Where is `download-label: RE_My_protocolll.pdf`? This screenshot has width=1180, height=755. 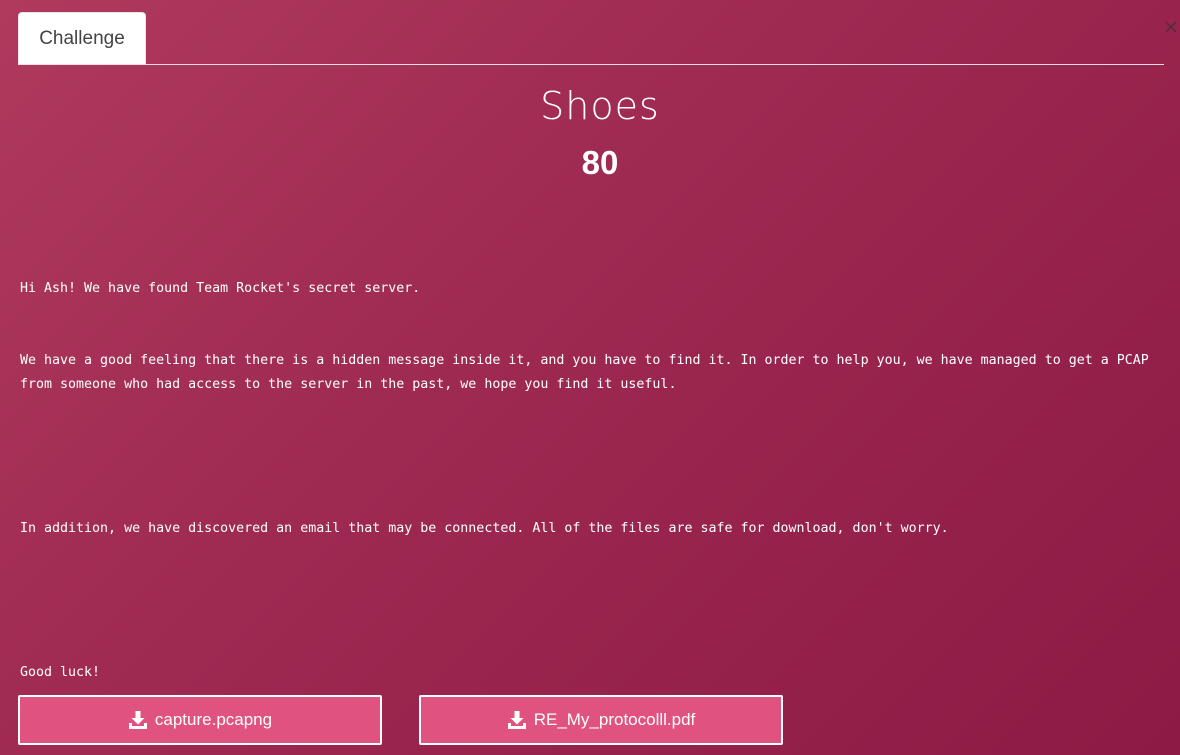 download-label: RE_My_protocolll.pdf is located at coordinates (614, 719).